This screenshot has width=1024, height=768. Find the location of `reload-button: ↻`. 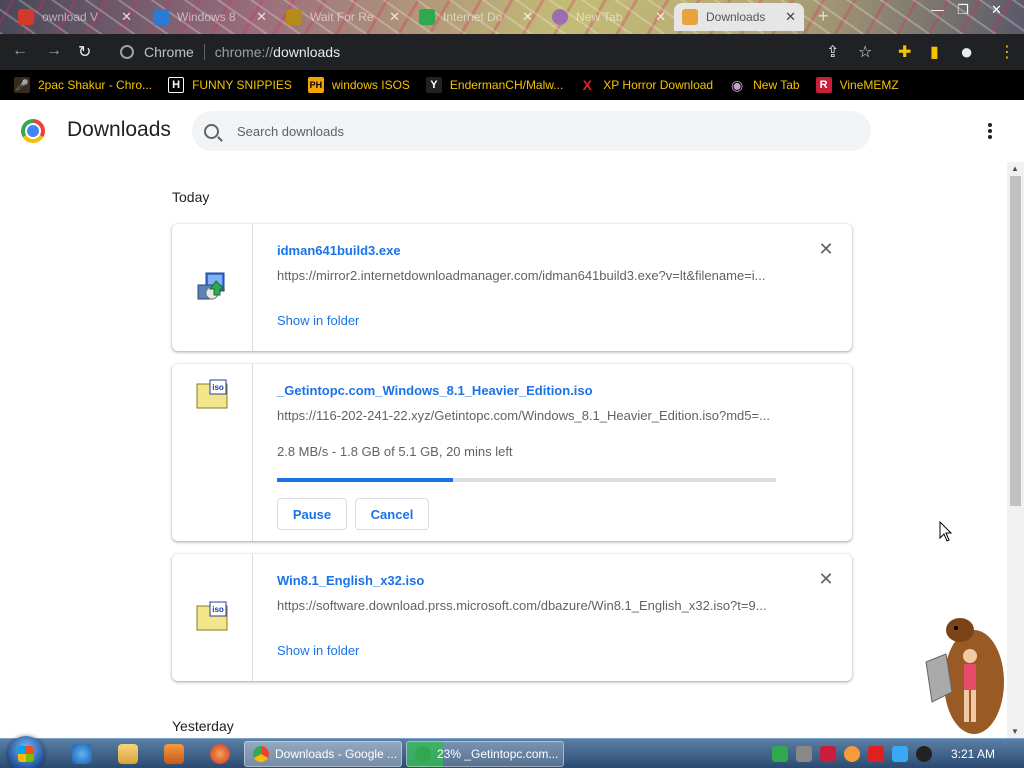

reload-button: ↻ is located at coordinates (84, 52).